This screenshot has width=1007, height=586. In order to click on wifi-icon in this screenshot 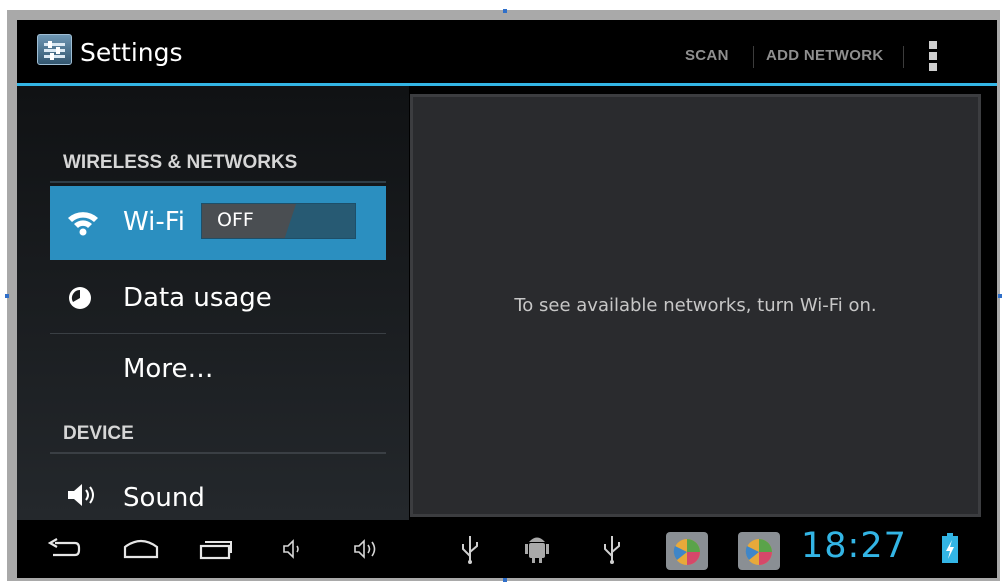, I will do `click(83, 224)`.